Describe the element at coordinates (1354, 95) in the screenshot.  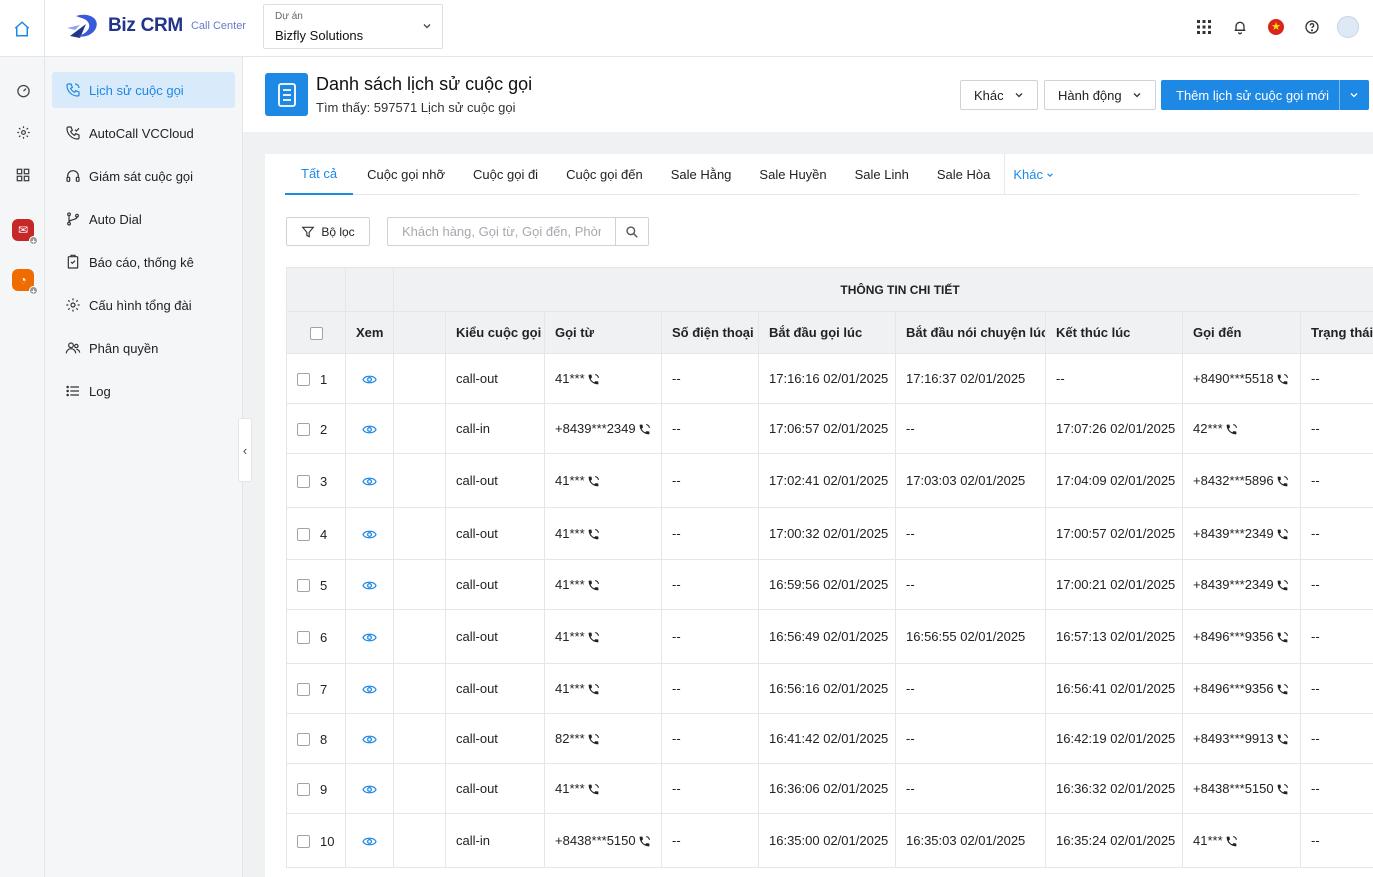
I see `chevron-down-icon` at that location.